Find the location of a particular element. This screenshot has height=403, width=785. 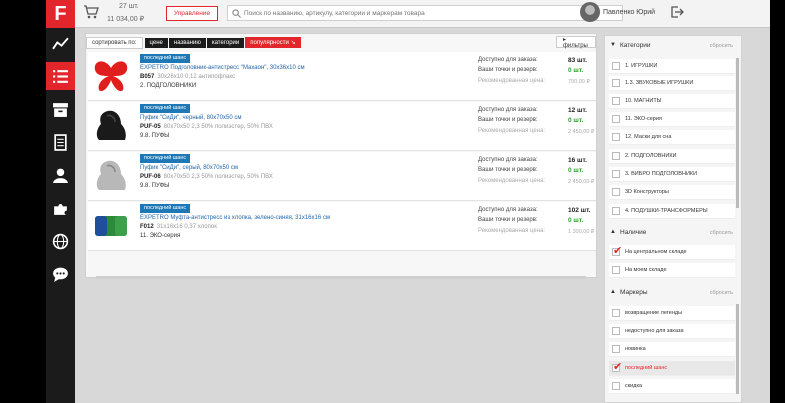

search-box is located at coordinates (425, 13).